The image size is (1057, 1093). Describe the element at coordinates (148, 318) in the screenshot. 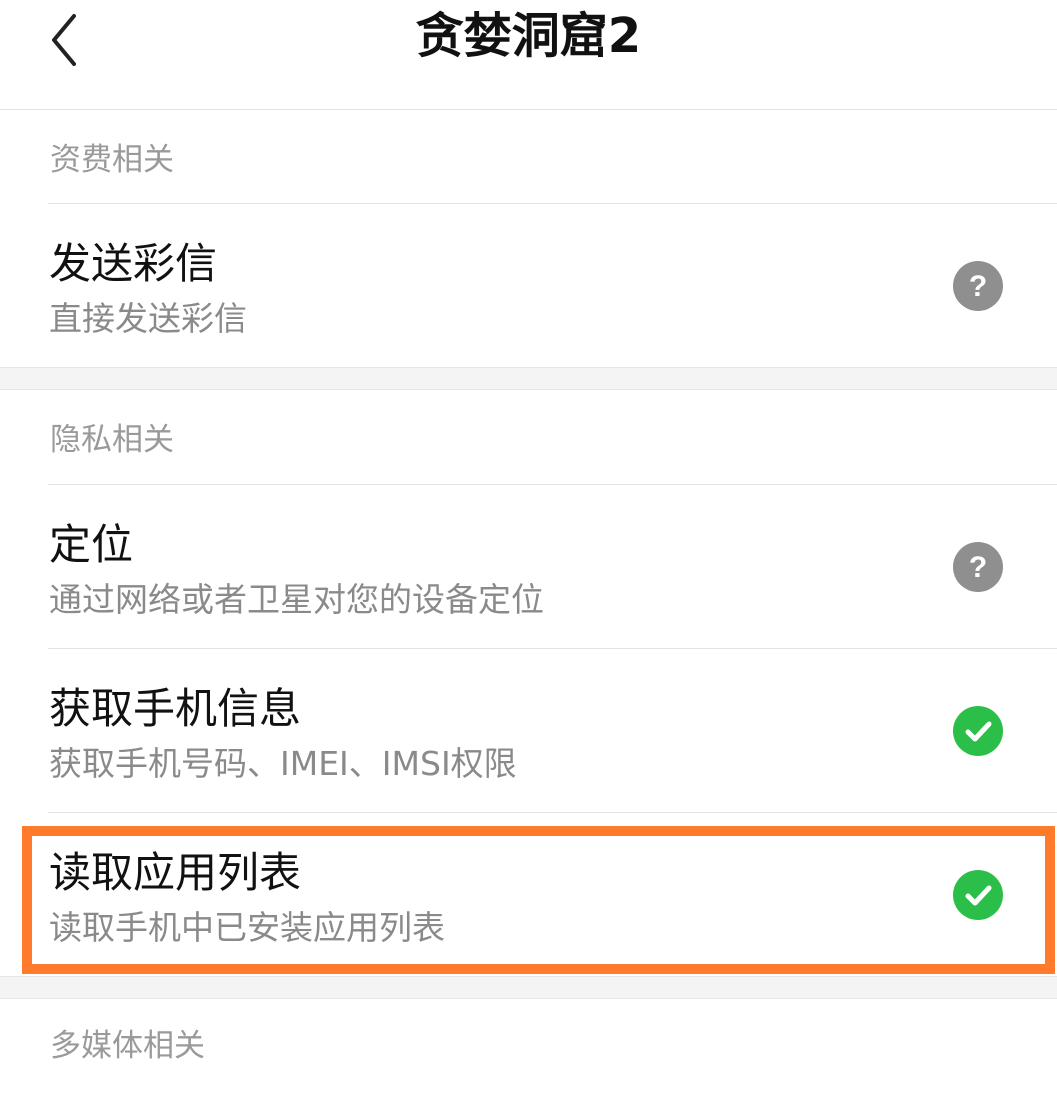

I see `permission-description: 直接发送彩信` at that location.